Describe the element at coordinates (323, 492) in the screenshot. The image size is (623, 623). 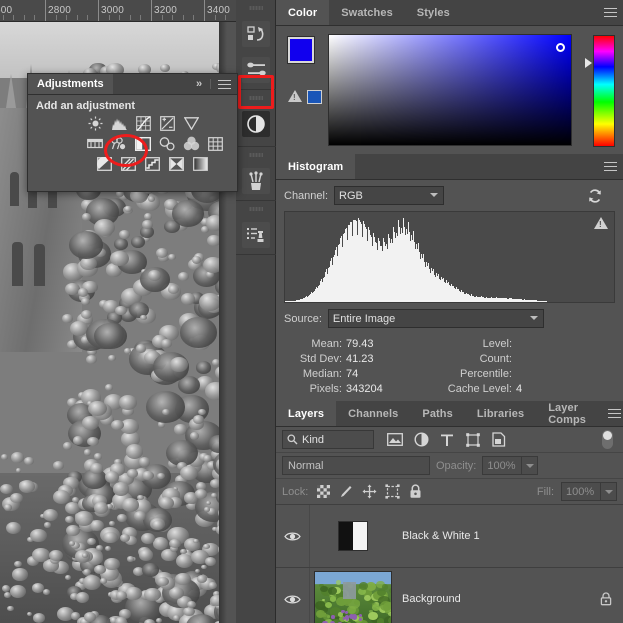
I see `lock-transparent-pixels-icon` at that location.